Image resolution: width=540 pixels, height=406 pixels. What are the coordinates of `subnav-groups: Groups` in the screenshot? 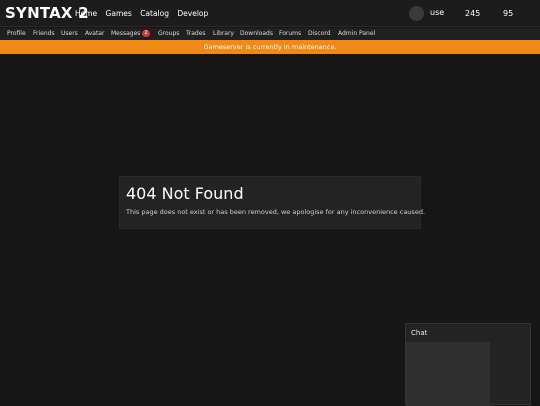 It's located at (168, 33).